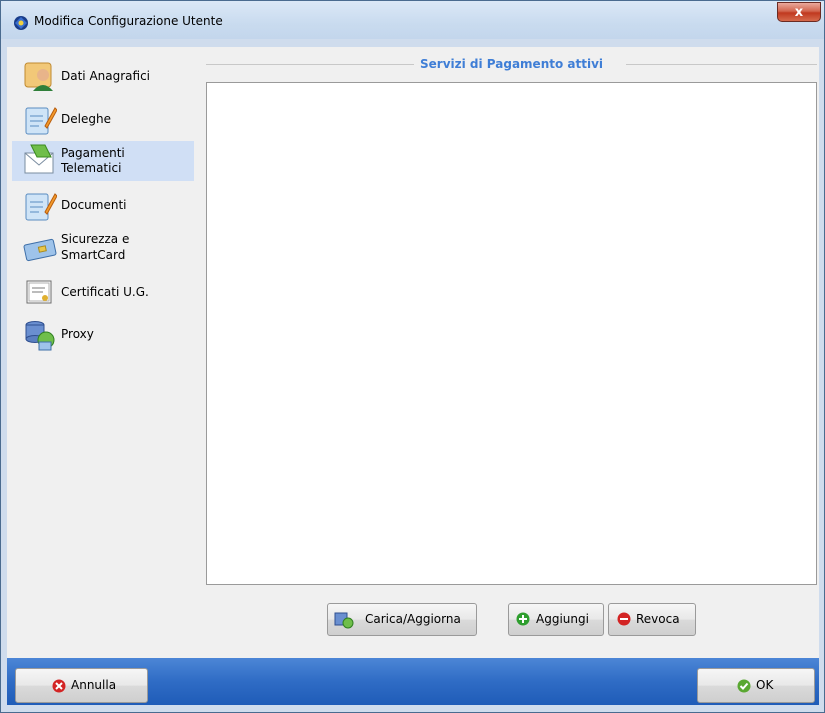  I want to click on sidebar-item-documenti: Documenti, so click(105, 205).